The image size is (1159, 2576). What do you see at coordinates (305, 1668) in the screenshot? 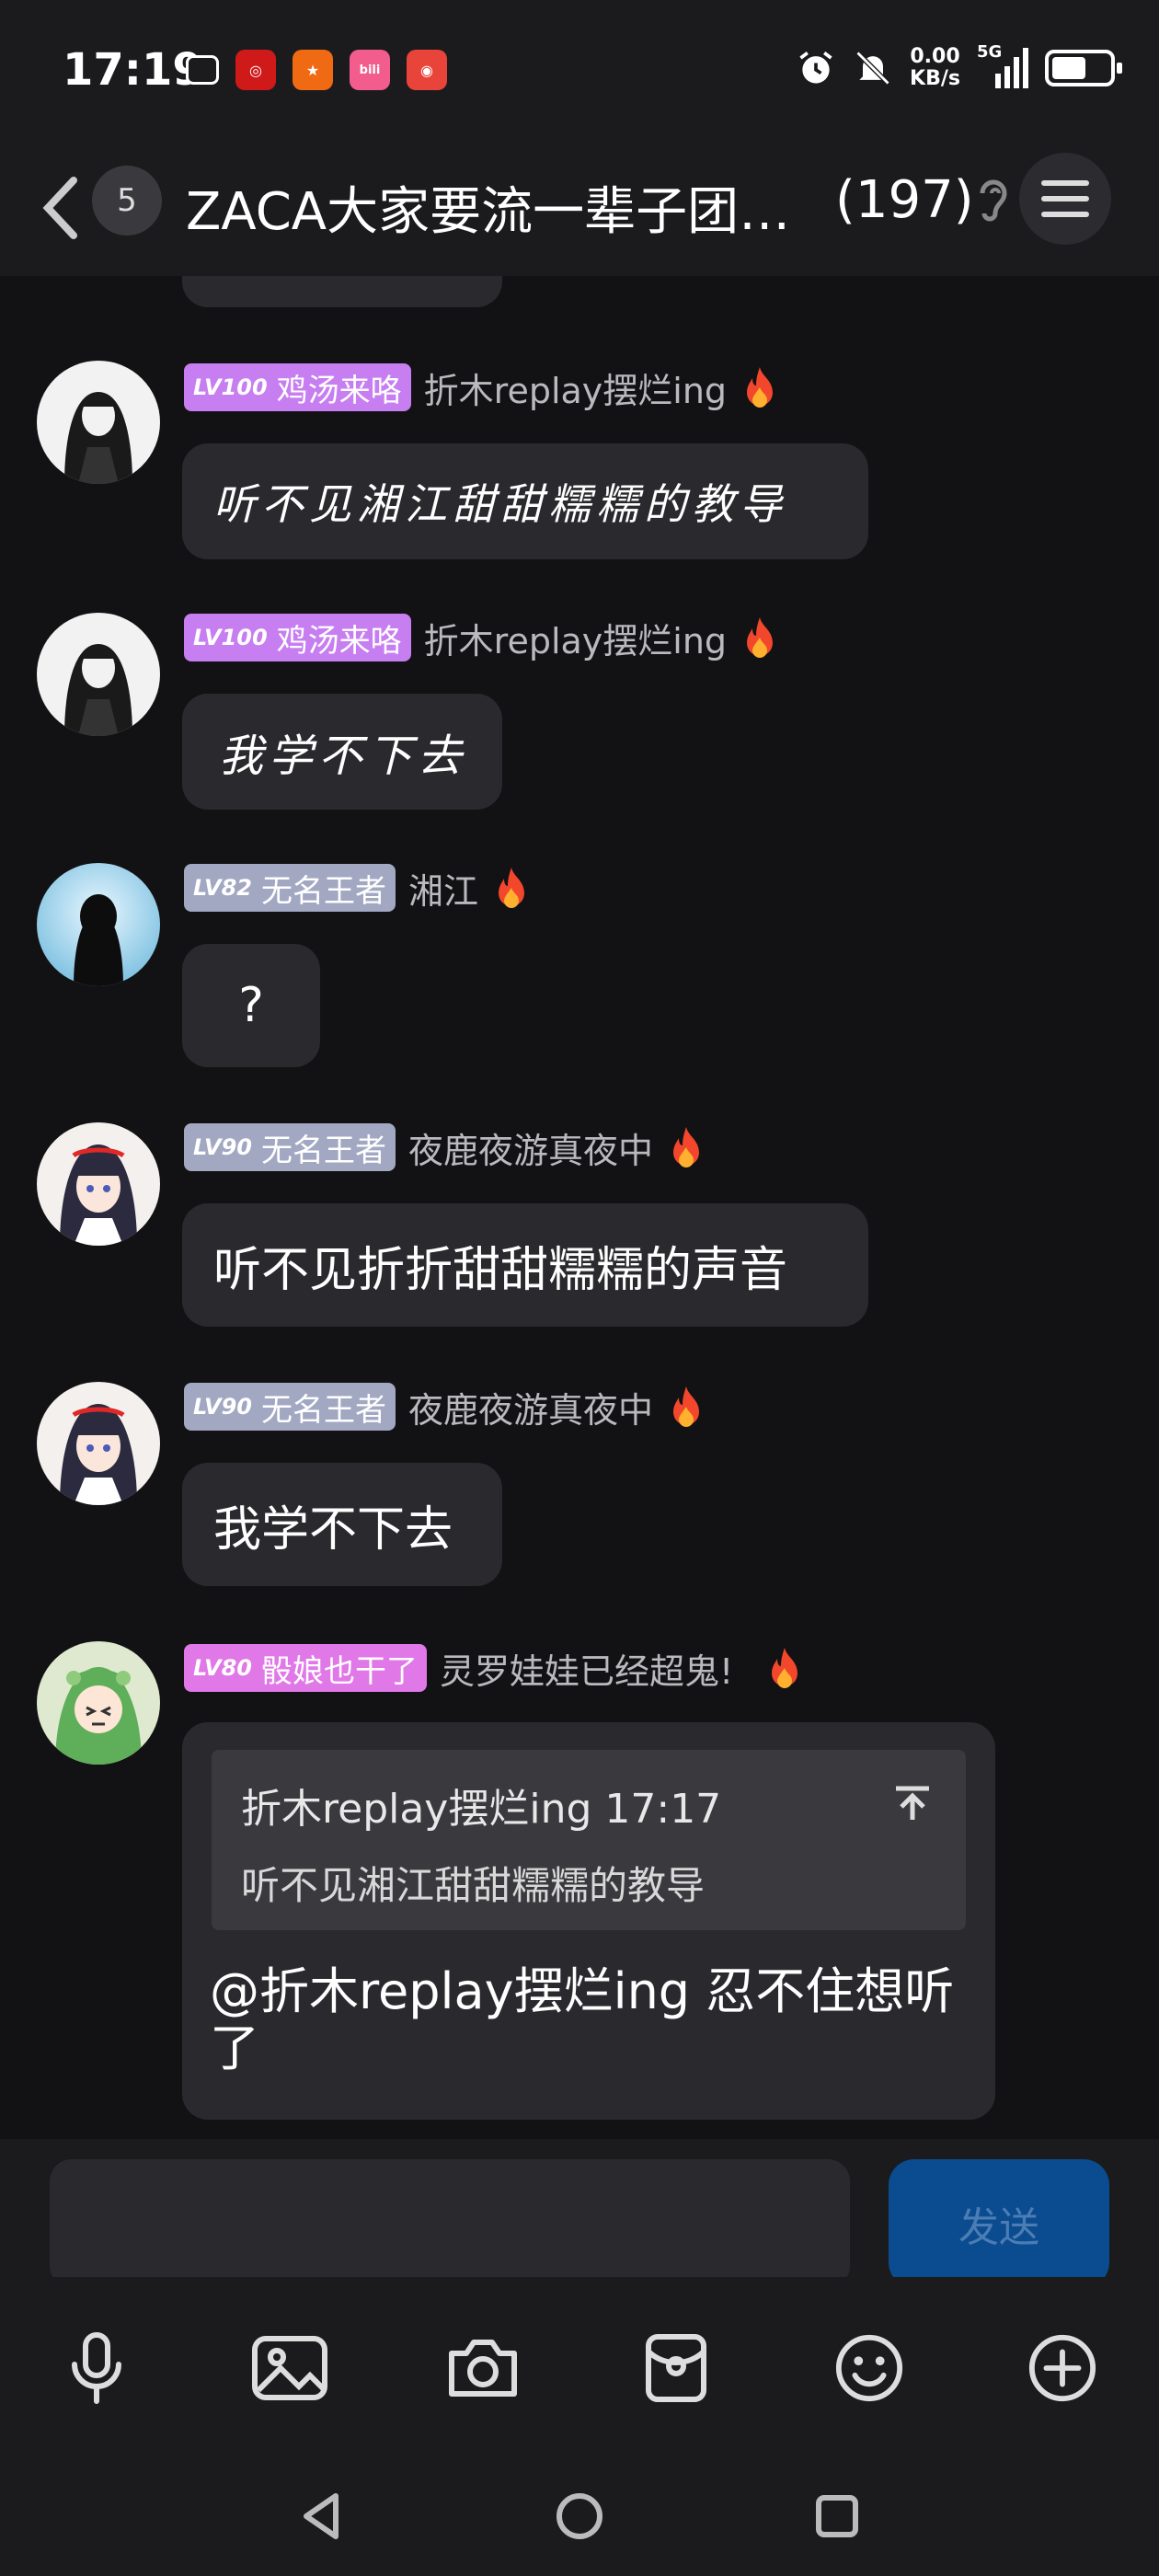
I see `level-badge: LV80 骰娘也干了` at bounding box center [305, 1668].